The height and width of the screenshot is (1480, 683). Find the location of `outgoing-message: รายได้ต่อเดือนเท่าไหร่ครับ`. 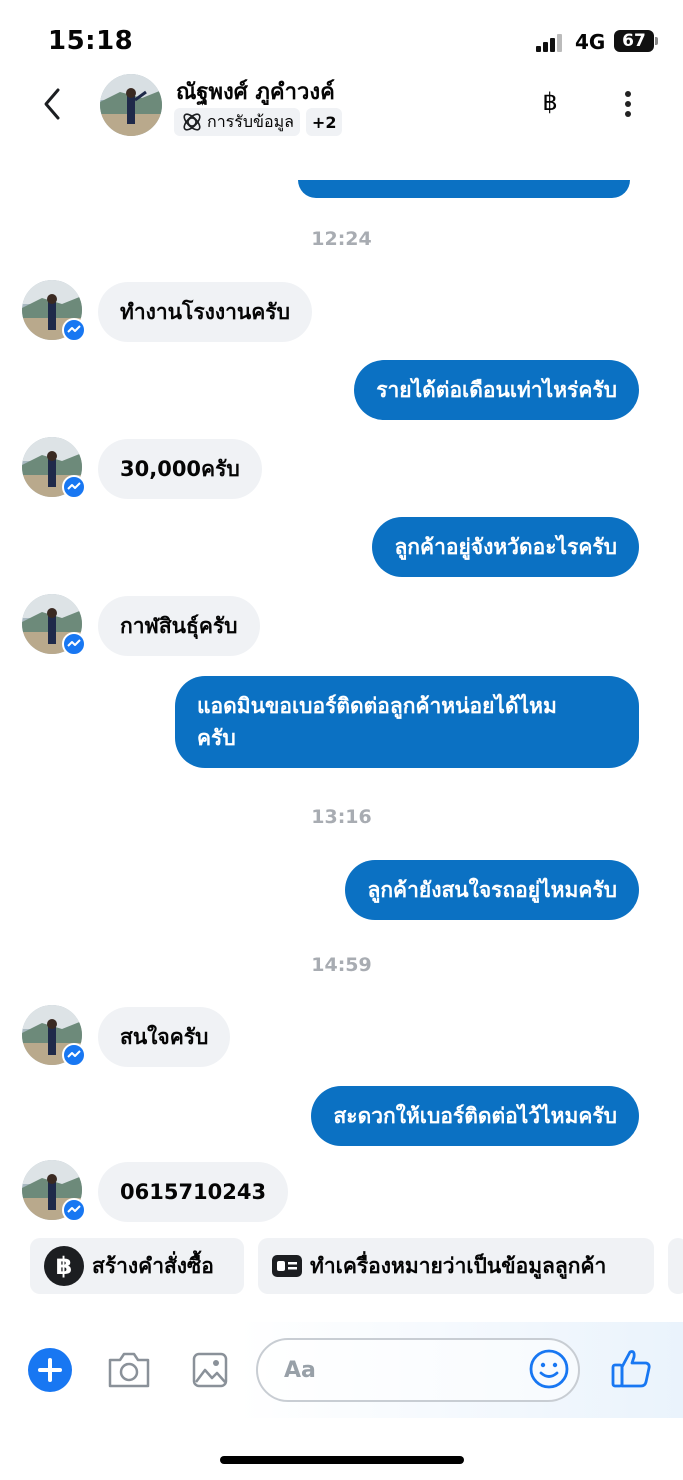

outgoing-message: รายได้ต่อเดือนเท่าไหร่ครับ is located at coordinates (496, 390).